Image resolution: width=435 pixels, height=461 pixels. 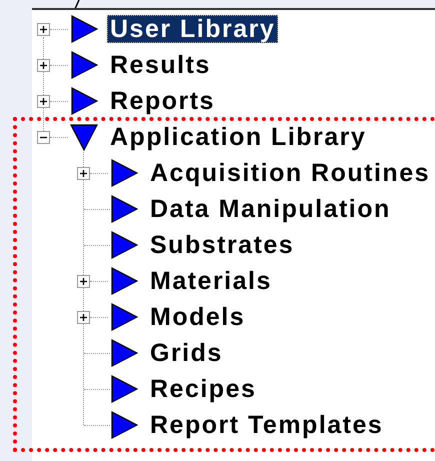 What do you see at coordinates (266, 425) in the screenshot?
I see `tree-item: Report Templates` at bounding box center [266, 425].